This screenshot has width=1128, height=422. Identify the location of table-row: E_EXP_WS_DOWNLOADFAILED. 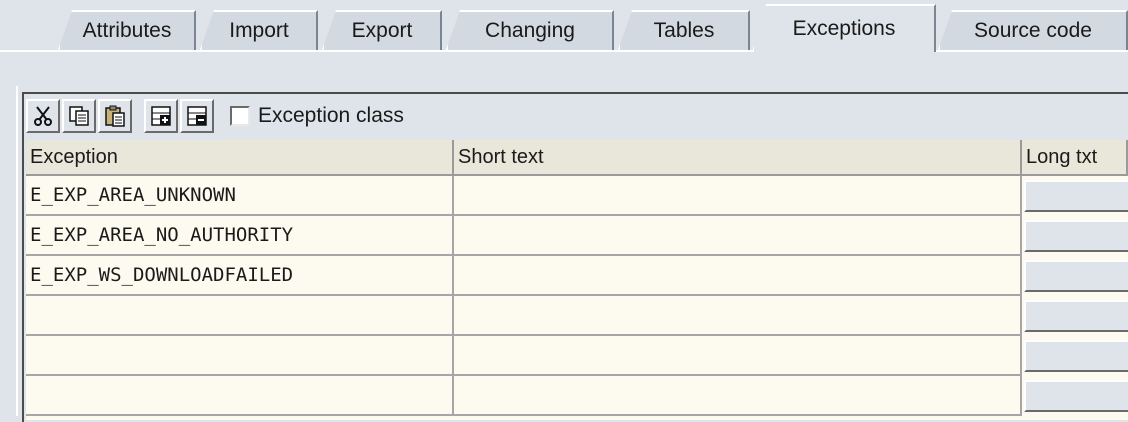
(577, 276).